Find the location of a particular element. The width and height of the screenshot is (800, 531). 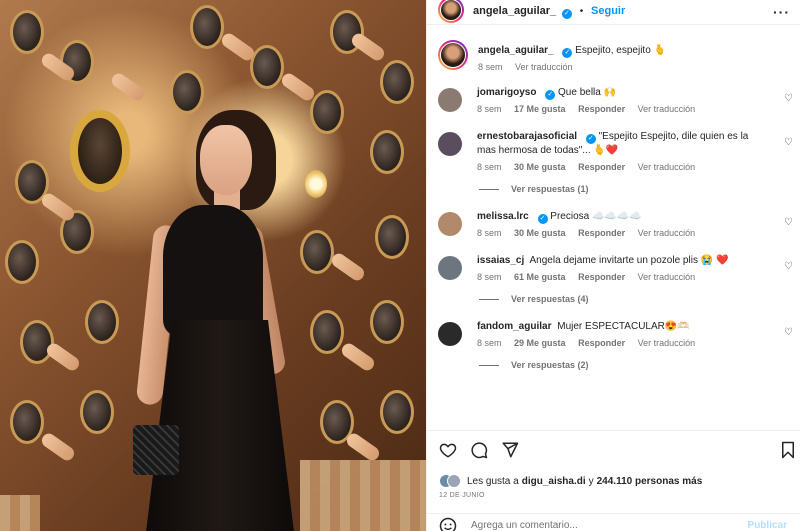

gold-hand-mirror is located at coordinates (100, 151).